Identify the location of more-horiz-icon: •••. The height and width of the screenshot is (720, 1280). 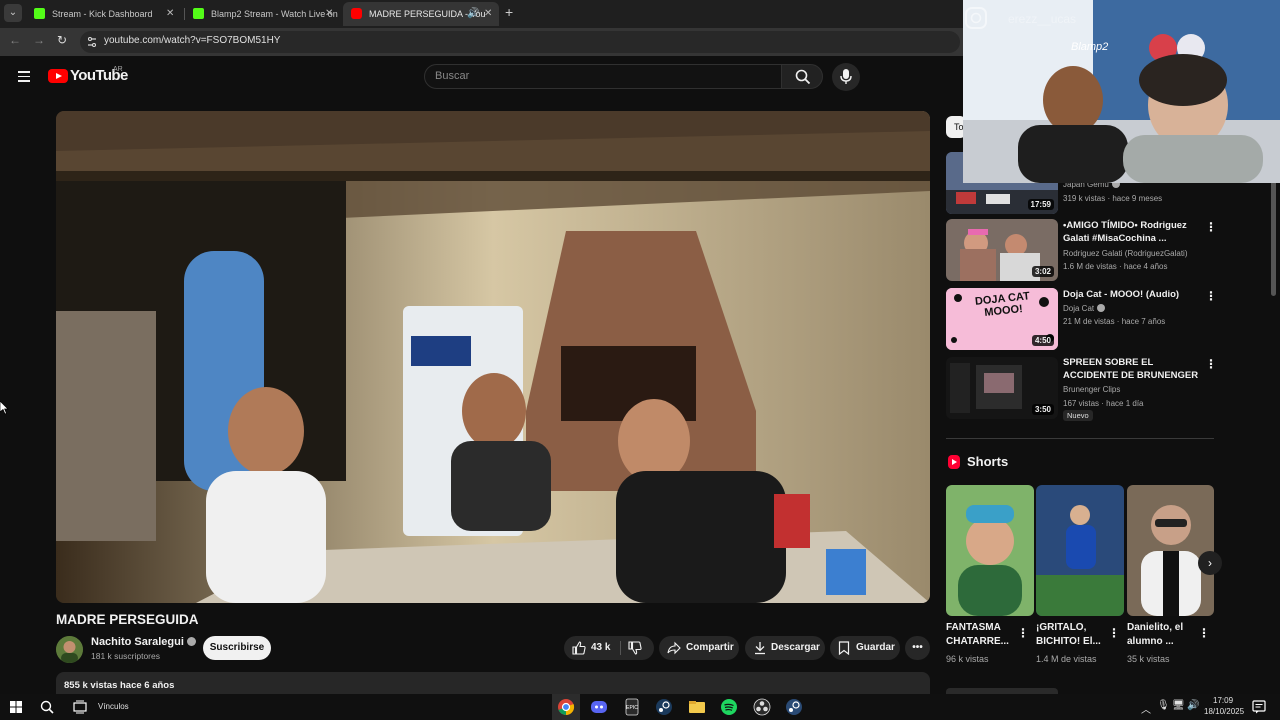
(917, 647).